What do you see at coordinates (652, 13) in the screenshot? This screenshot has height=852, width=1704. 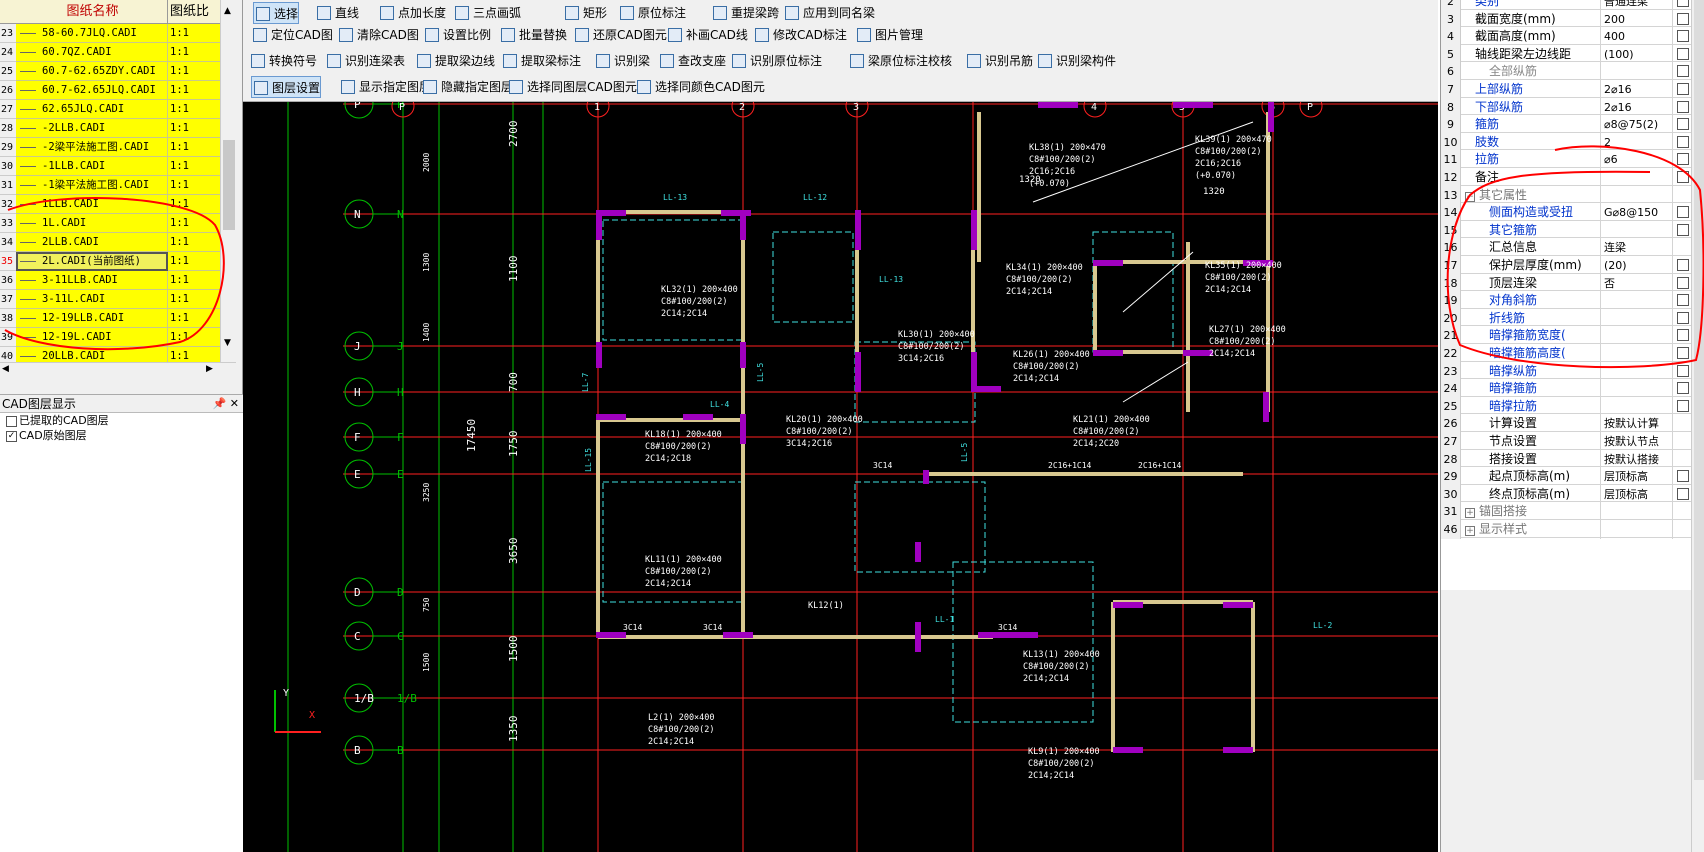 I see `toolbar-button: 原位标注` at bounding box center [652, 13].